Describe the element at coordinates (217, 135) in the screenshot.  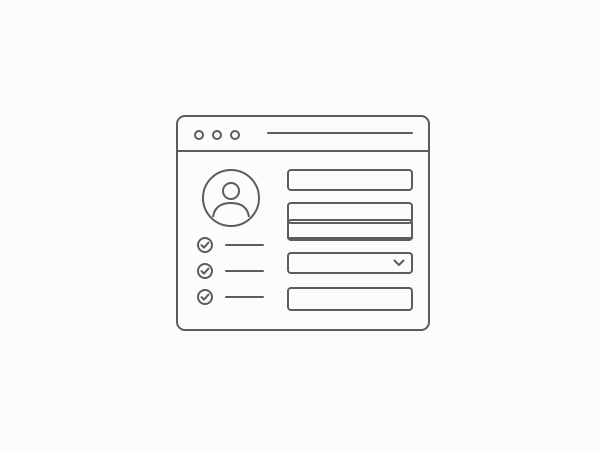
I see `window-control-minimize` at that location.